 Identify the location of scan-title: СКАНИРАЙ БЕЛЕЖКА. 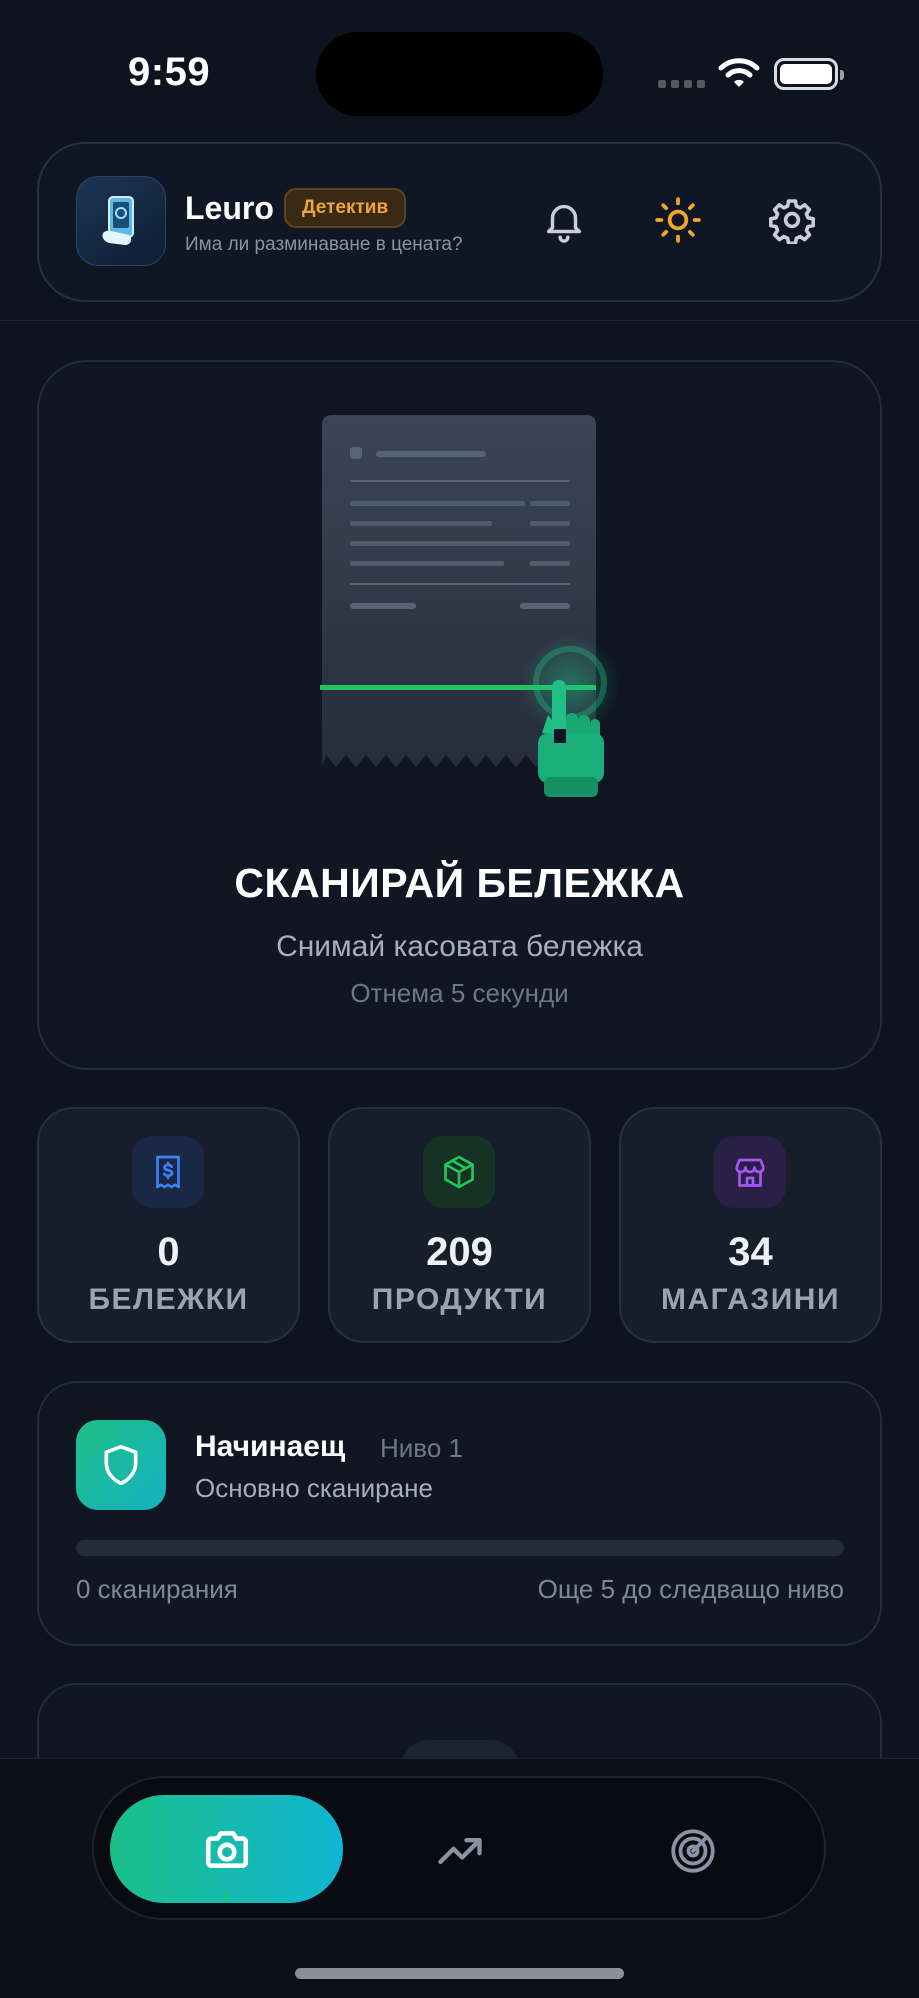
(459, 883).